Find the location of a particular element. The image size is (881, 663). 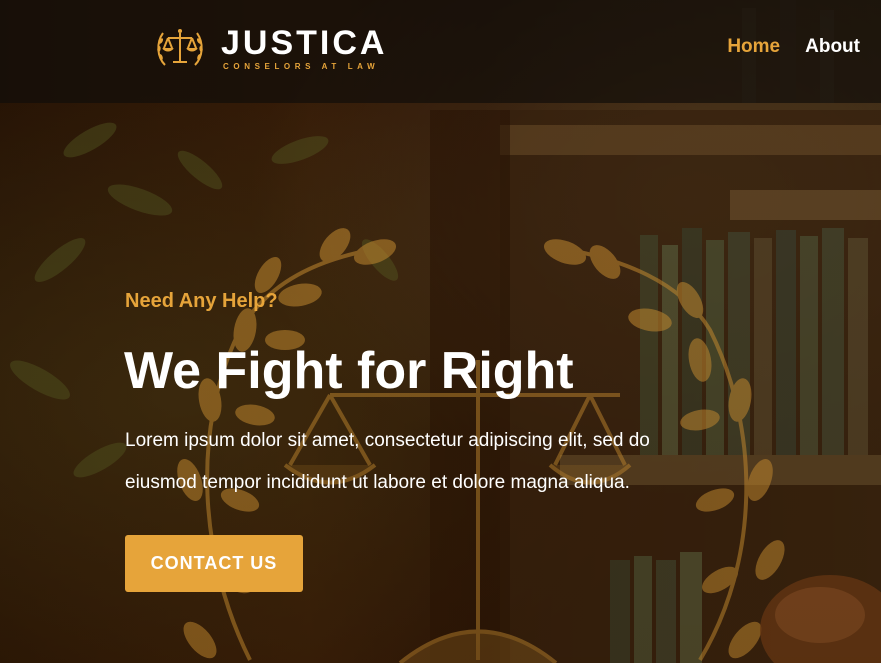

brand-tagline: CONSELORS AT LAW is located at coordinates (301, 66).